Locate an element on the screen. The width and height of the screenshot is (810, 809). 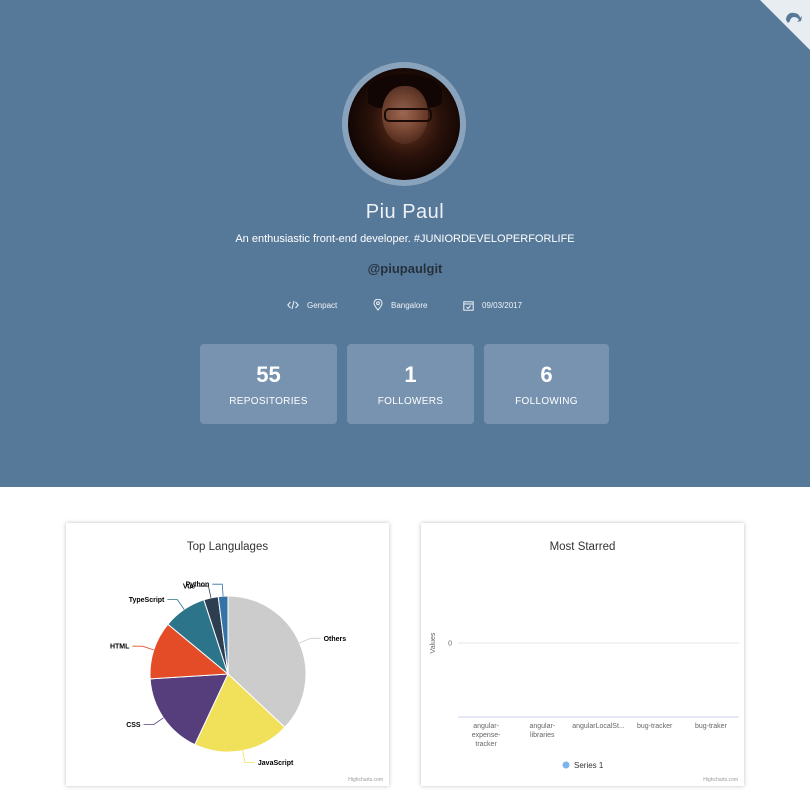
pie-connector-typescript is located at coordinates (176, 604).